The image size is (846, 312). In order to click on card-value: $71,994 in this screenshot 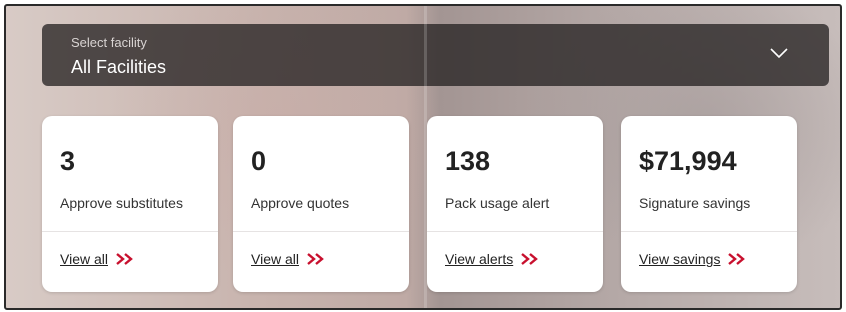, I will do `click(688, 161)`.